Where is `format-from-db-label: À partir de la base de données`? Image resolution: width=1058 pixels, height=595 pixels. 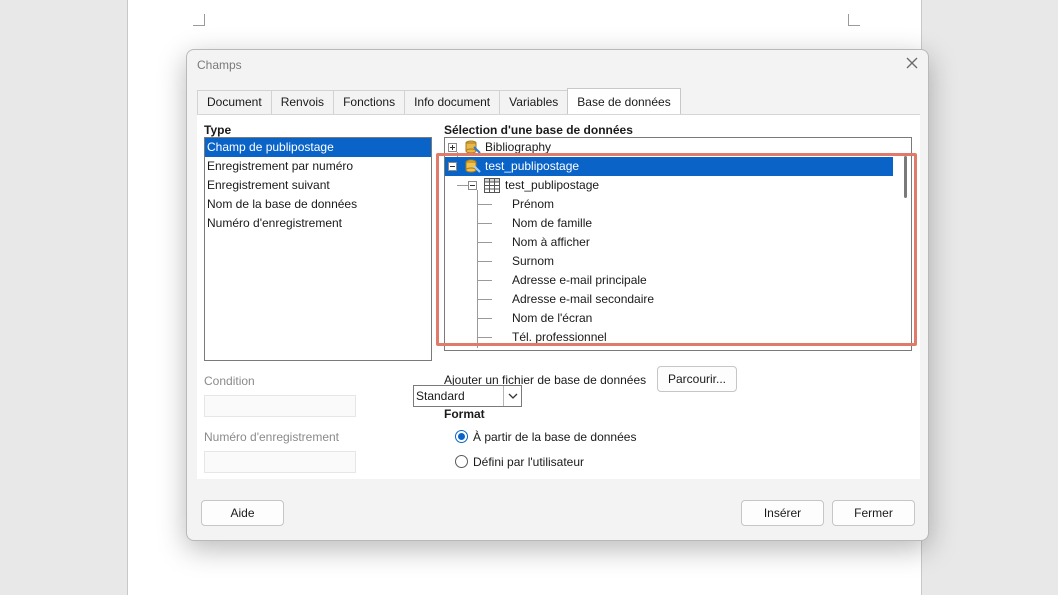 format-from-db-label: À partir de la base de données is located at coordinates (555, 437).